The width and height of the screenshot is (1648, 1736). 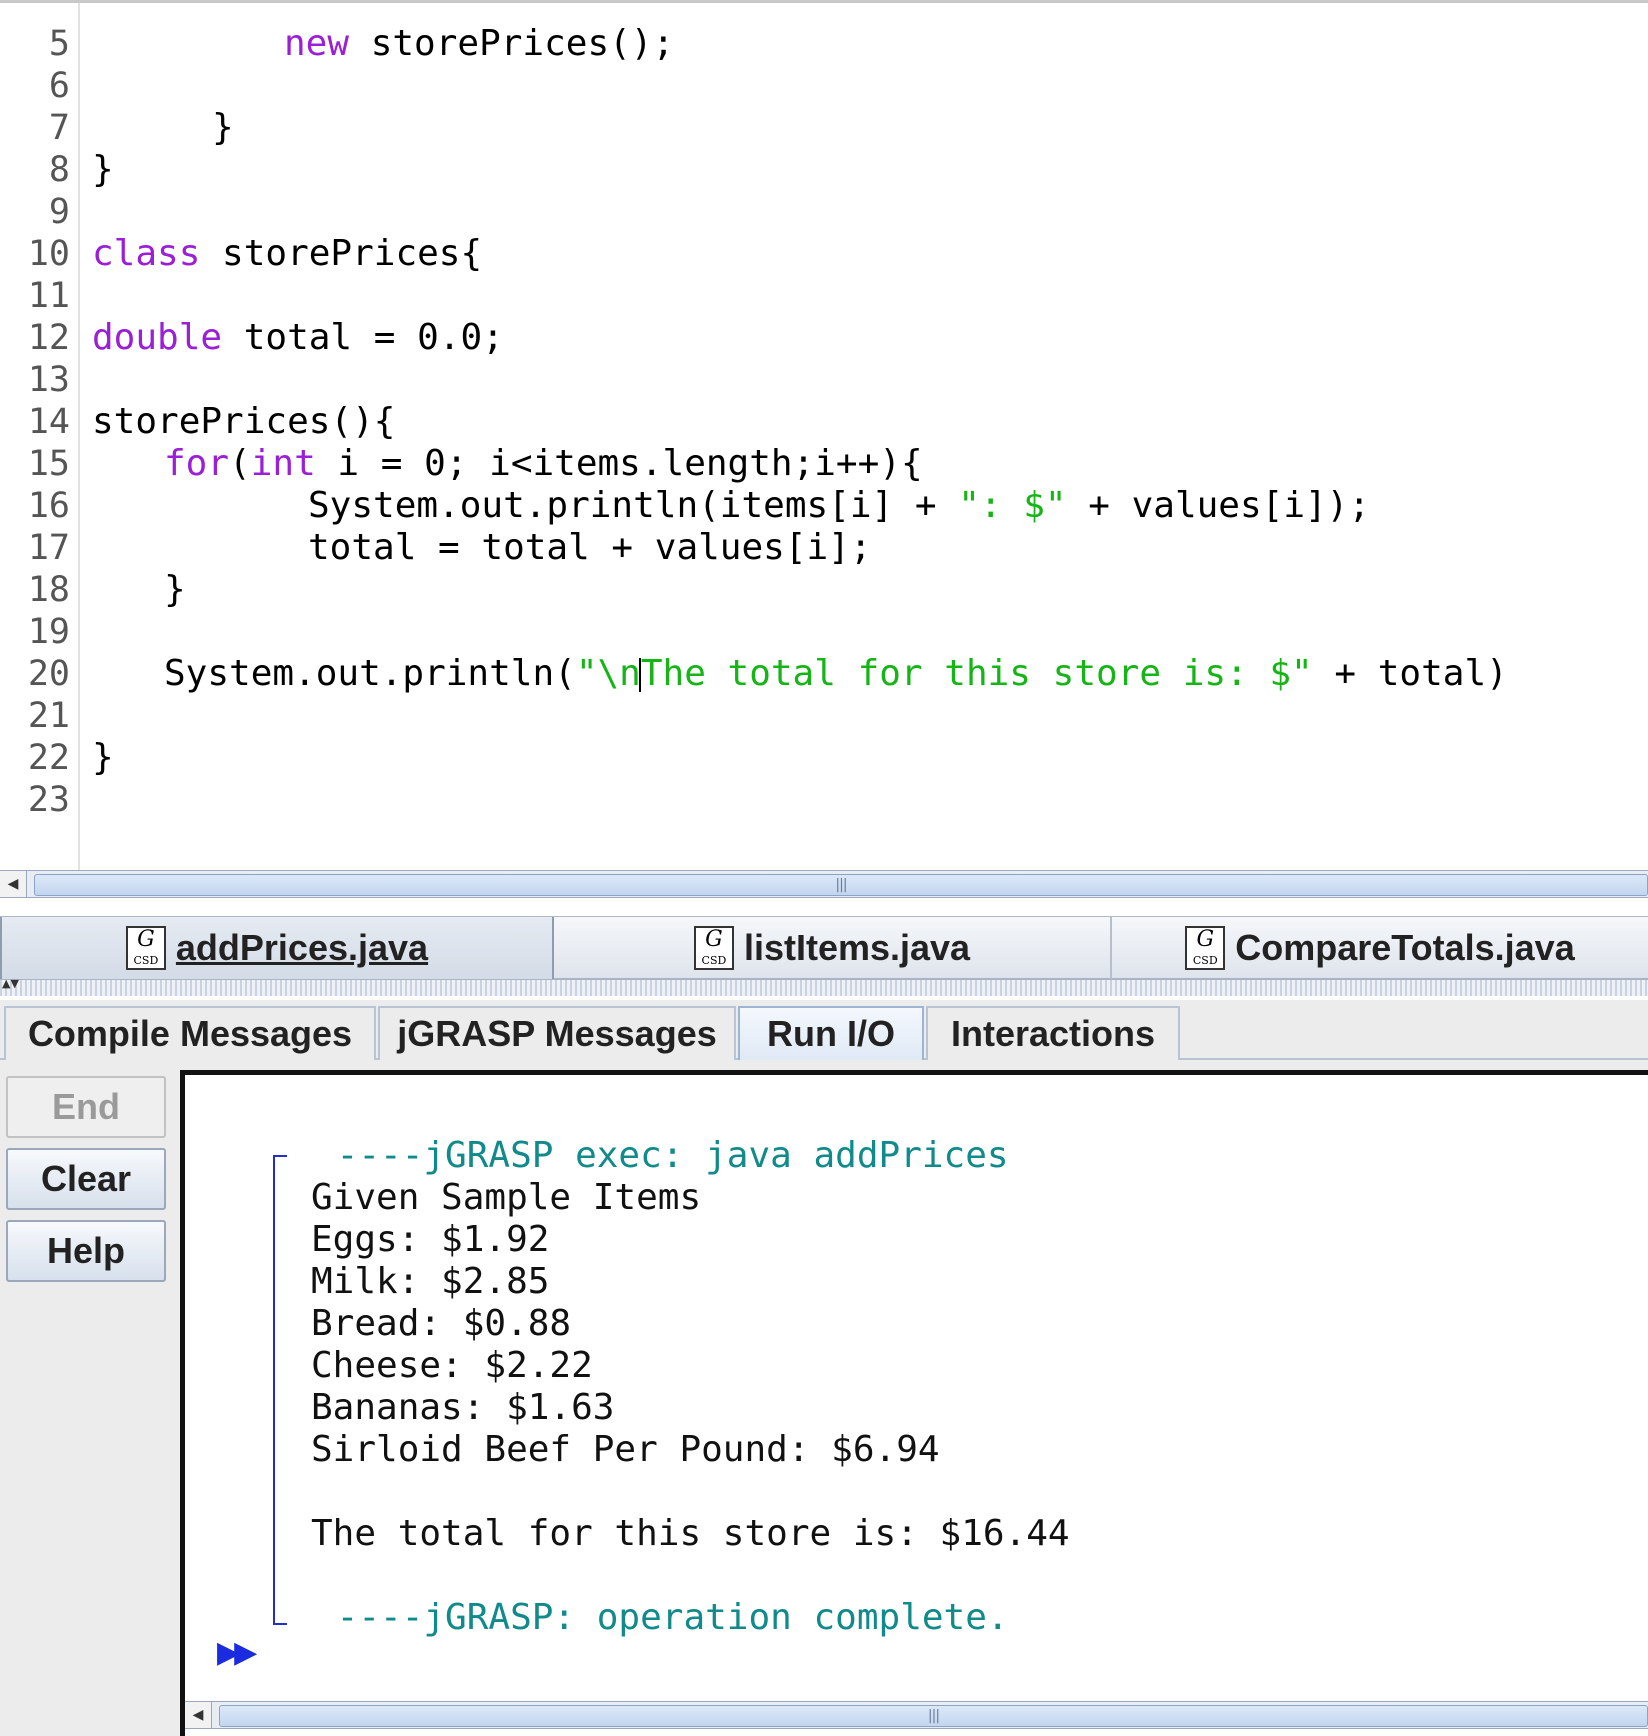 I want to click on code-line: new storePrices();, so click(x=479, y=44).